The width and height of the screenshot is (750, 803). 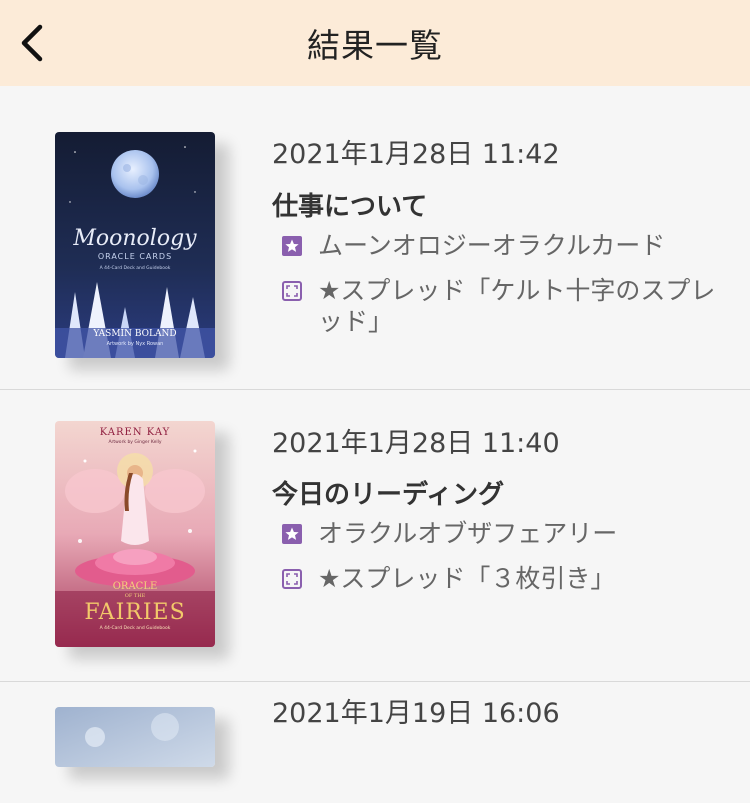 What do you see at coordinates (416, 443) in the screenshot?
I see `result-date: 2021年1月28日 11:40` at bounding box center [416, 443].